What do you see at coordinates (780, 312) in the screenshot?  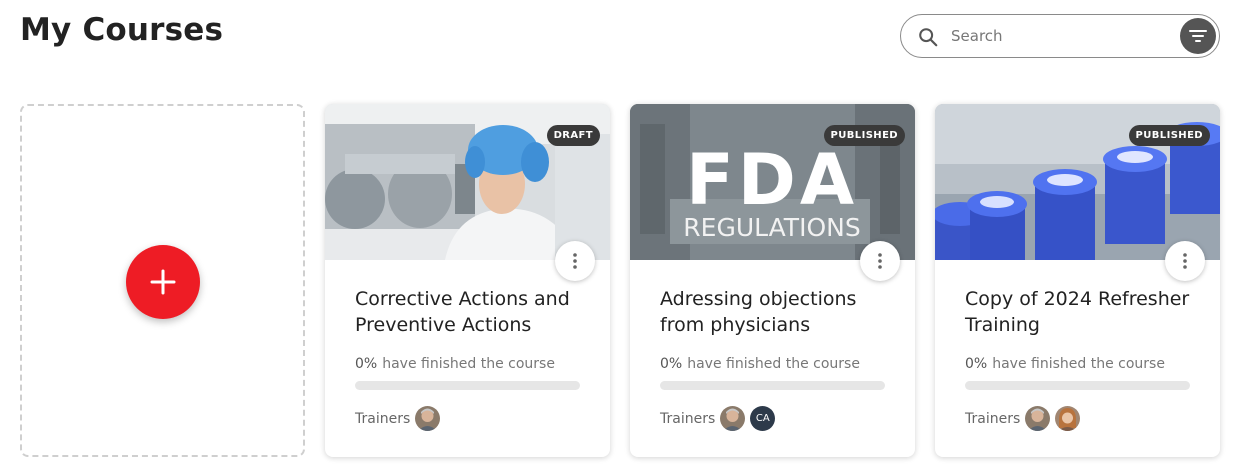 I see `course-title: Adressing objections from physicians` at bounding box center [780, 312].